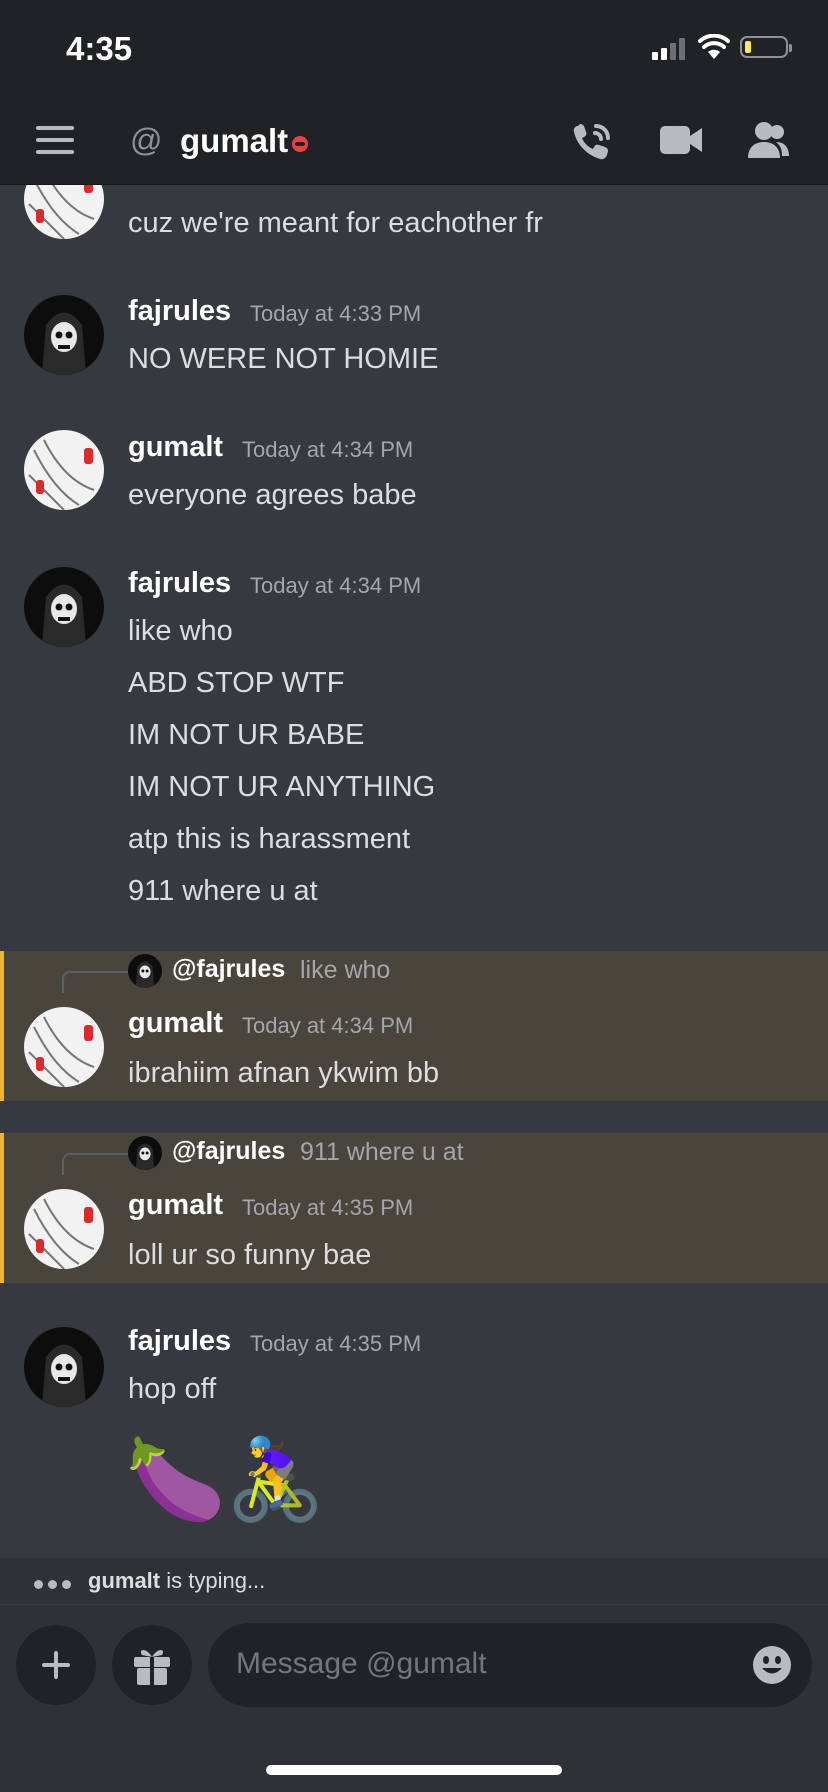 Image resolution: width=828 pixels, height=1792 pixels. What do you see at coordinates (236, 683) in the screenshot?
I see `message-text: ABD STOP WTF` at bounding box center [236, 683].